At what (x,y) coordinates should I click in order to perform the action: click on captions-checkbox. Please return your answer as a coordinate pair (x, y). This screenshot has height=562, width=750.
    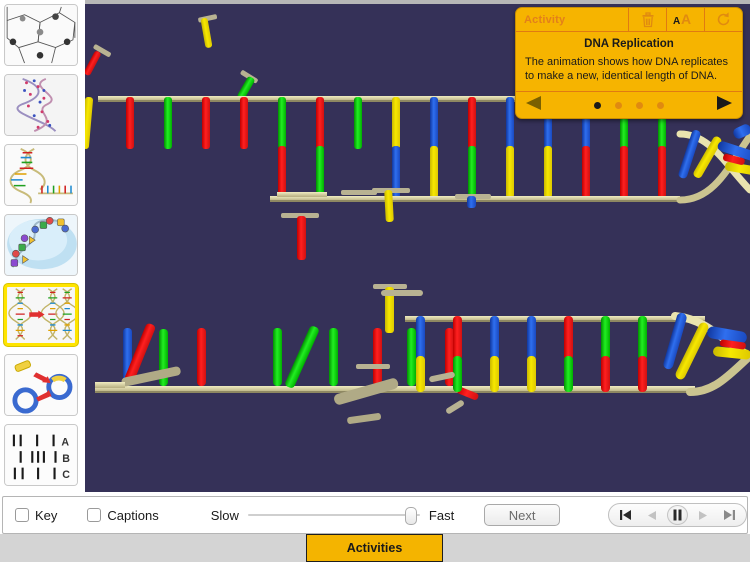
    Looking at the image, I should click on (94, 515).